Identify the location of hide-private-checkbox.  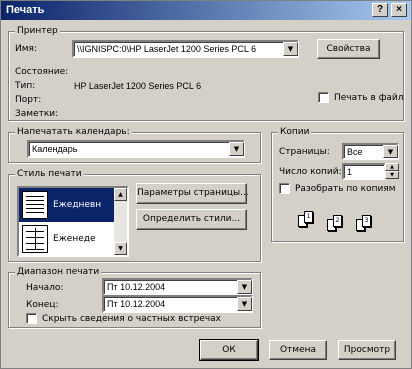
(31, 318).